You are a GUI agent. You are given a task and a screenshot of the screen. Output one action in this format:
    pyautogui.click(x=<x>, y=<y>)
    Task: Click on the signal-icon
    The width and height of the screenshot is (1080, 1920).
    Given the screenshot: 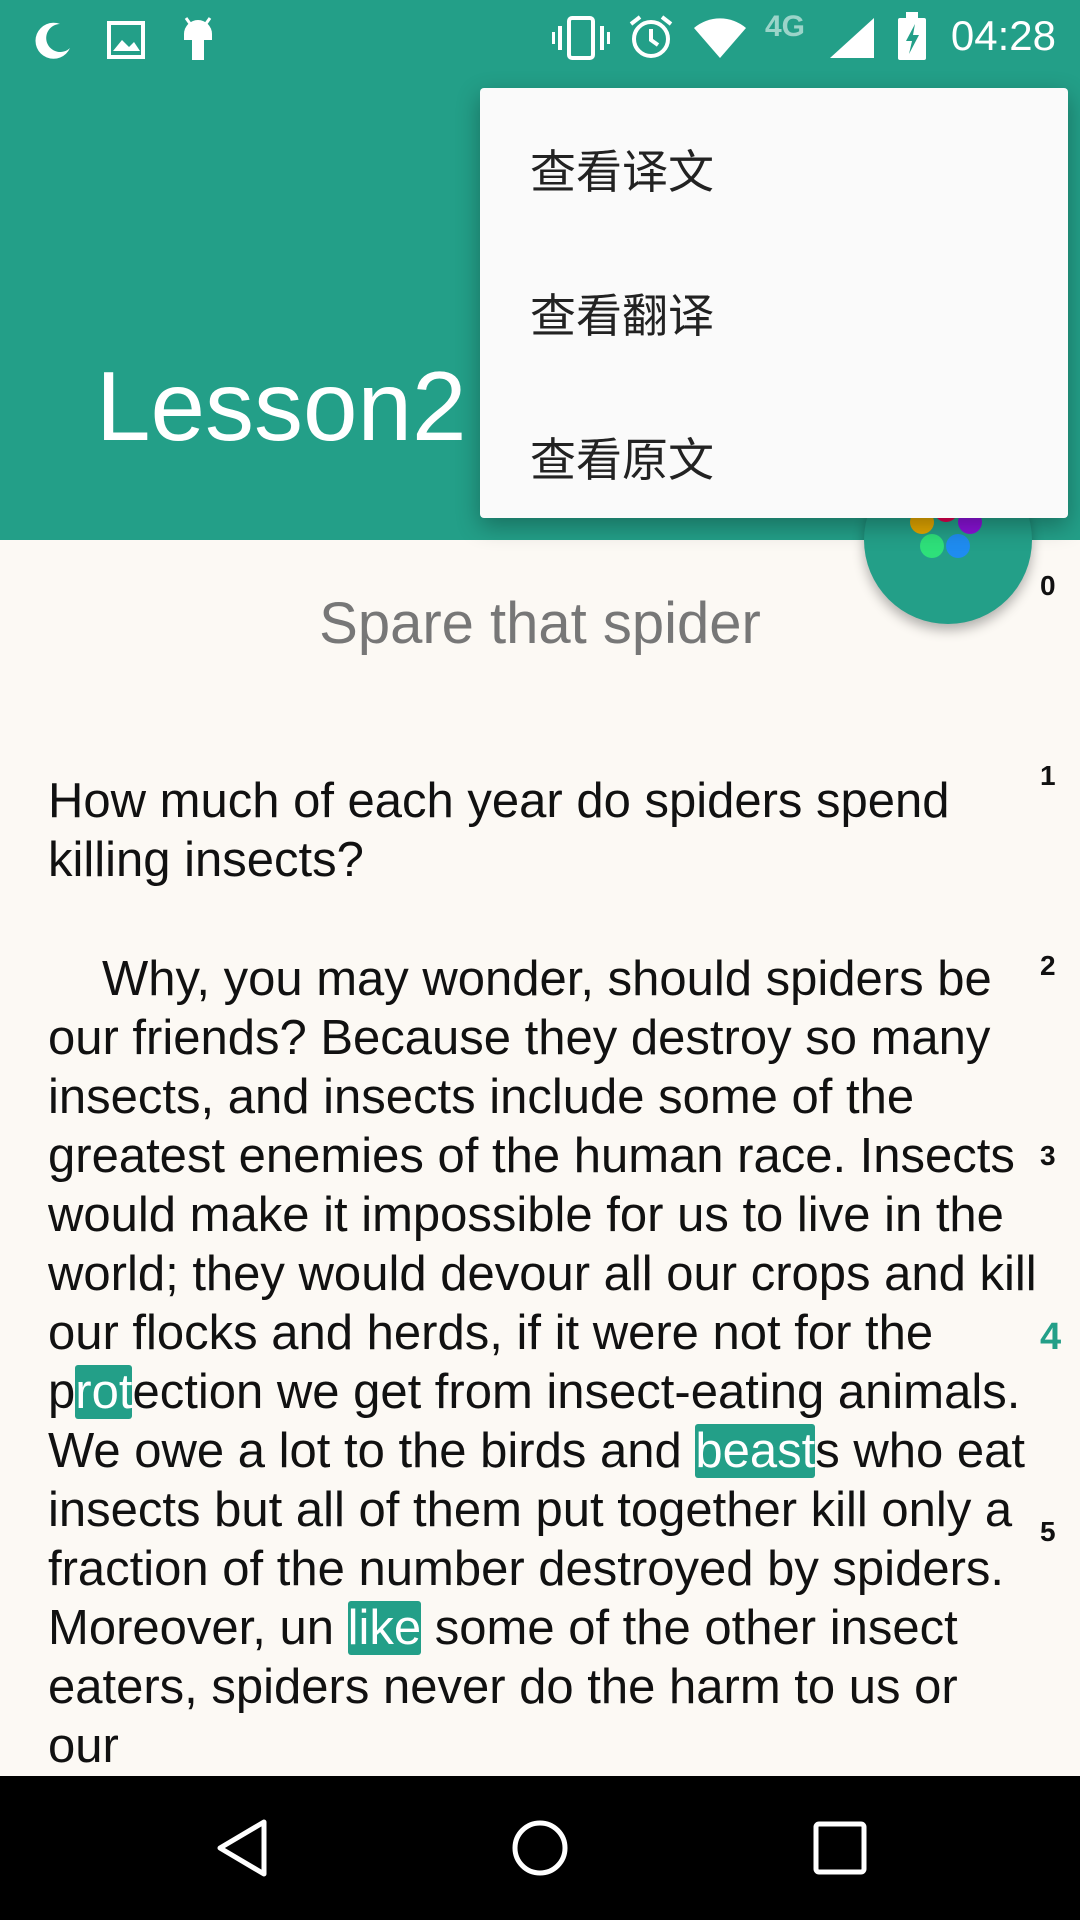 What is the action you would take?
    pyautogui.click(x=852, y=38)
    